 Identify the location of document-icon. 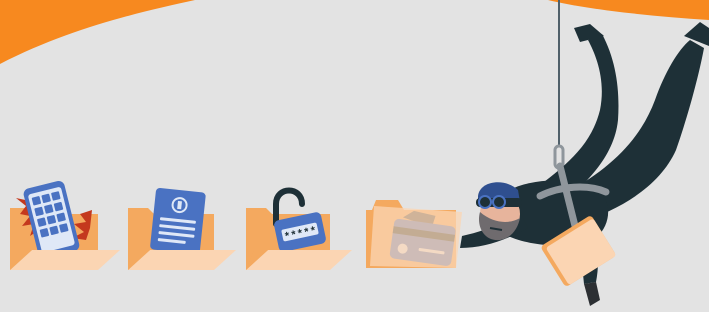
(178, 221).